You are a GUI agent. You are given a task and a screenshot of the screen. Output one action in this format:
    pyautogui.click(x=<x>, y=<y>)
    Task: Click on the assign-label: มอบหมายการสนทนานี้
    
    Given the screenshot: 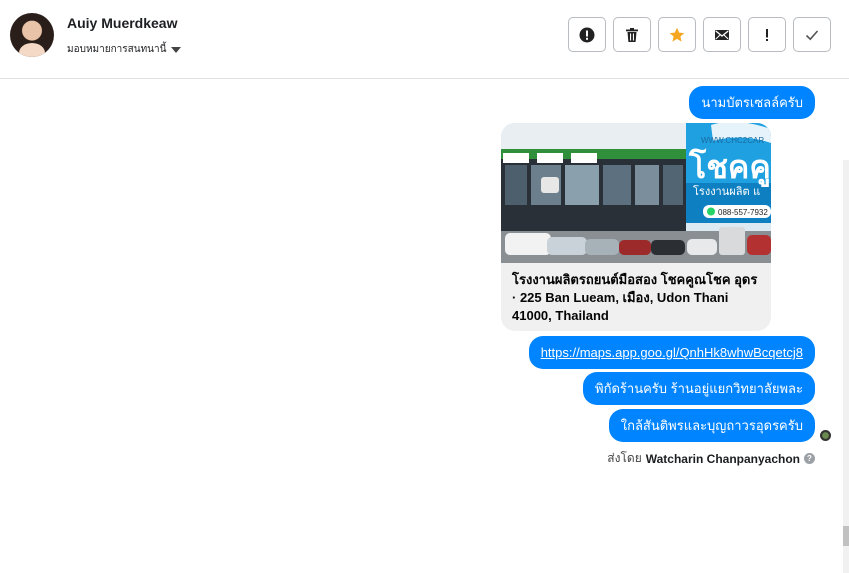 What is the action you would take?
    pyautogui.click(x=117, y=49)
    